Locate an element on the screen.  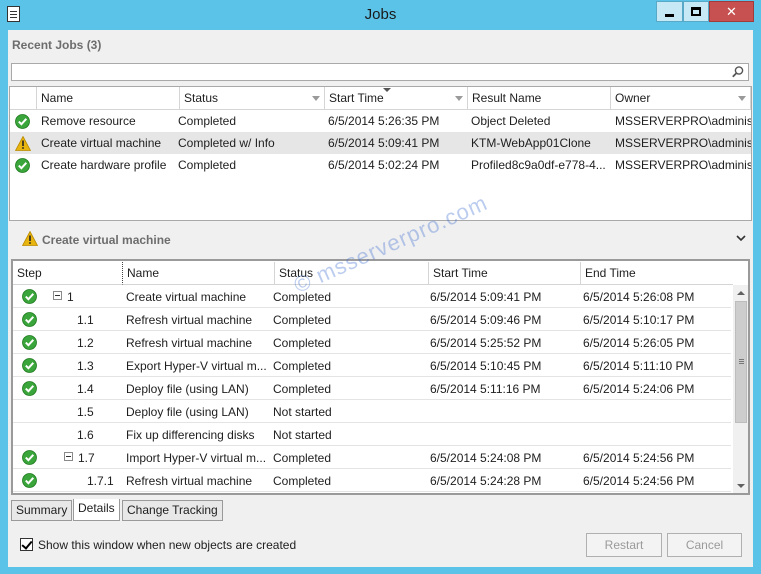
job-result-name: KTM-WebApp01Clone is located at coordinates (531, 143).